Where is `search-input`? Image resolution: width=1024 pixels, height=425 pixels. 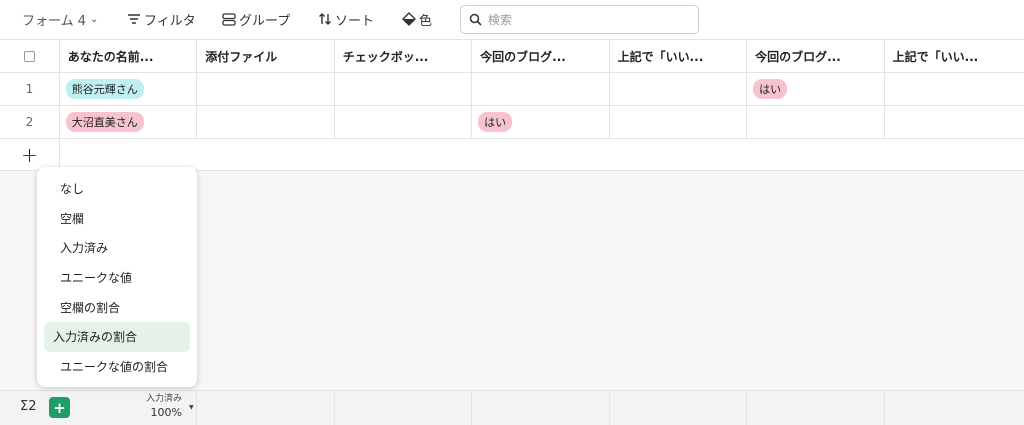 search-input is located at coordinates (588, 19).